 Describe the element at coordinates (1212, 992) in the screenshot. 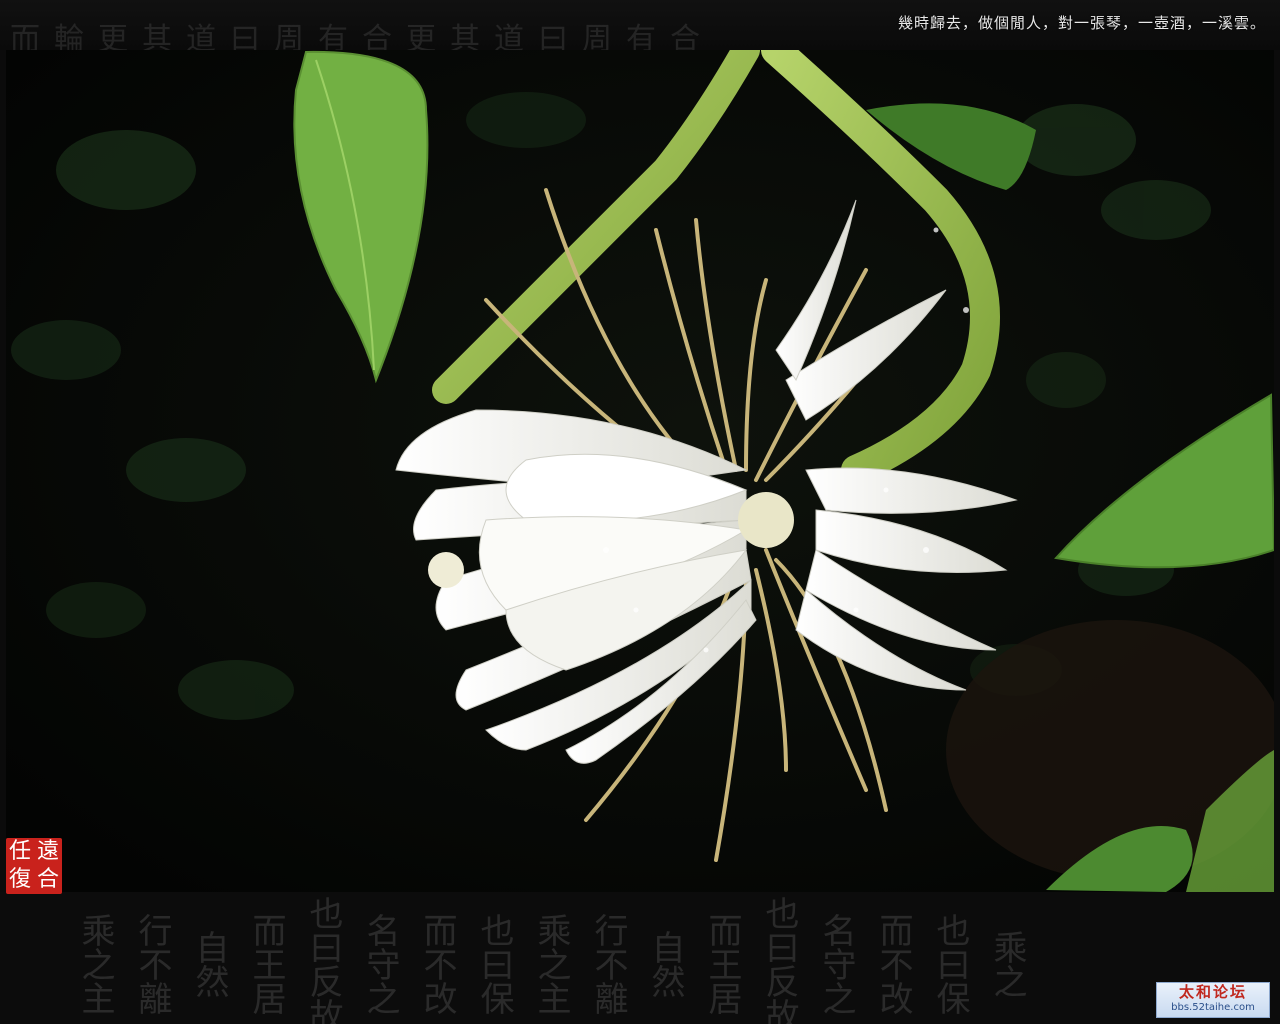

I see `watermark-title: 太和论坛` at that location.